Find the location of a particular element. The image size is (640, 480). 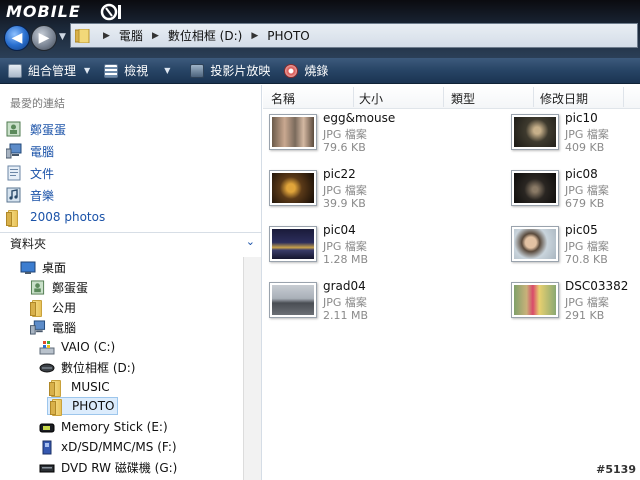

tree-item-photo: PHOTO is located at coordinates (83, 406).